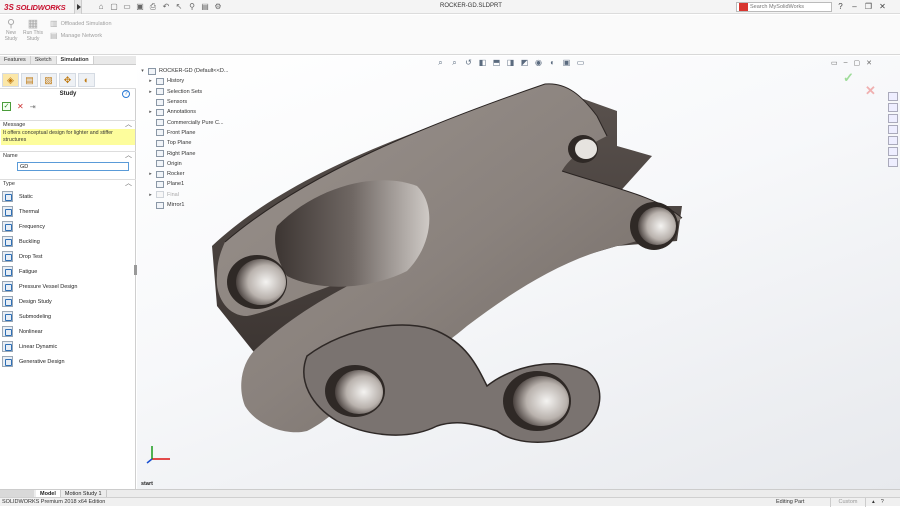  Describe the element at coordinates (135, 270) in the screenshot. I see `panel-resize-handle` at that location.